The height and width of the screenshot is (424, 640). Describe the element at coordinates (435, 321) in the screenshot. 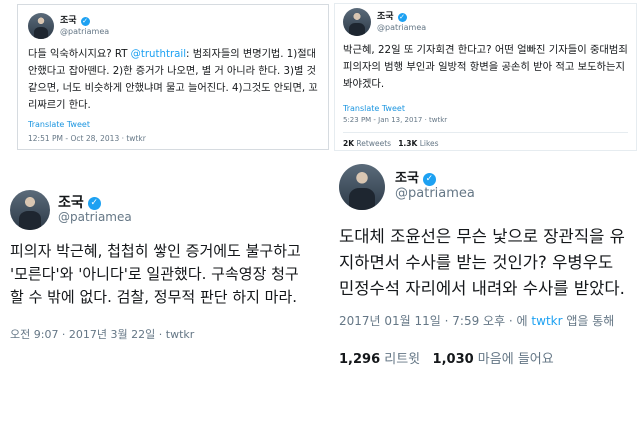

I see `timestamp-text: 2017년 01월 11일 · 7:59 오후 · 에` at that location.